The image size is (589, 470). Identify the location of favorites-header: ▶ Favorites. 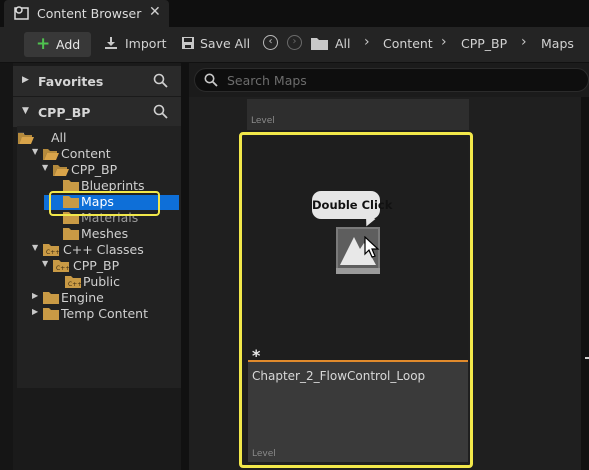
(97, 81).